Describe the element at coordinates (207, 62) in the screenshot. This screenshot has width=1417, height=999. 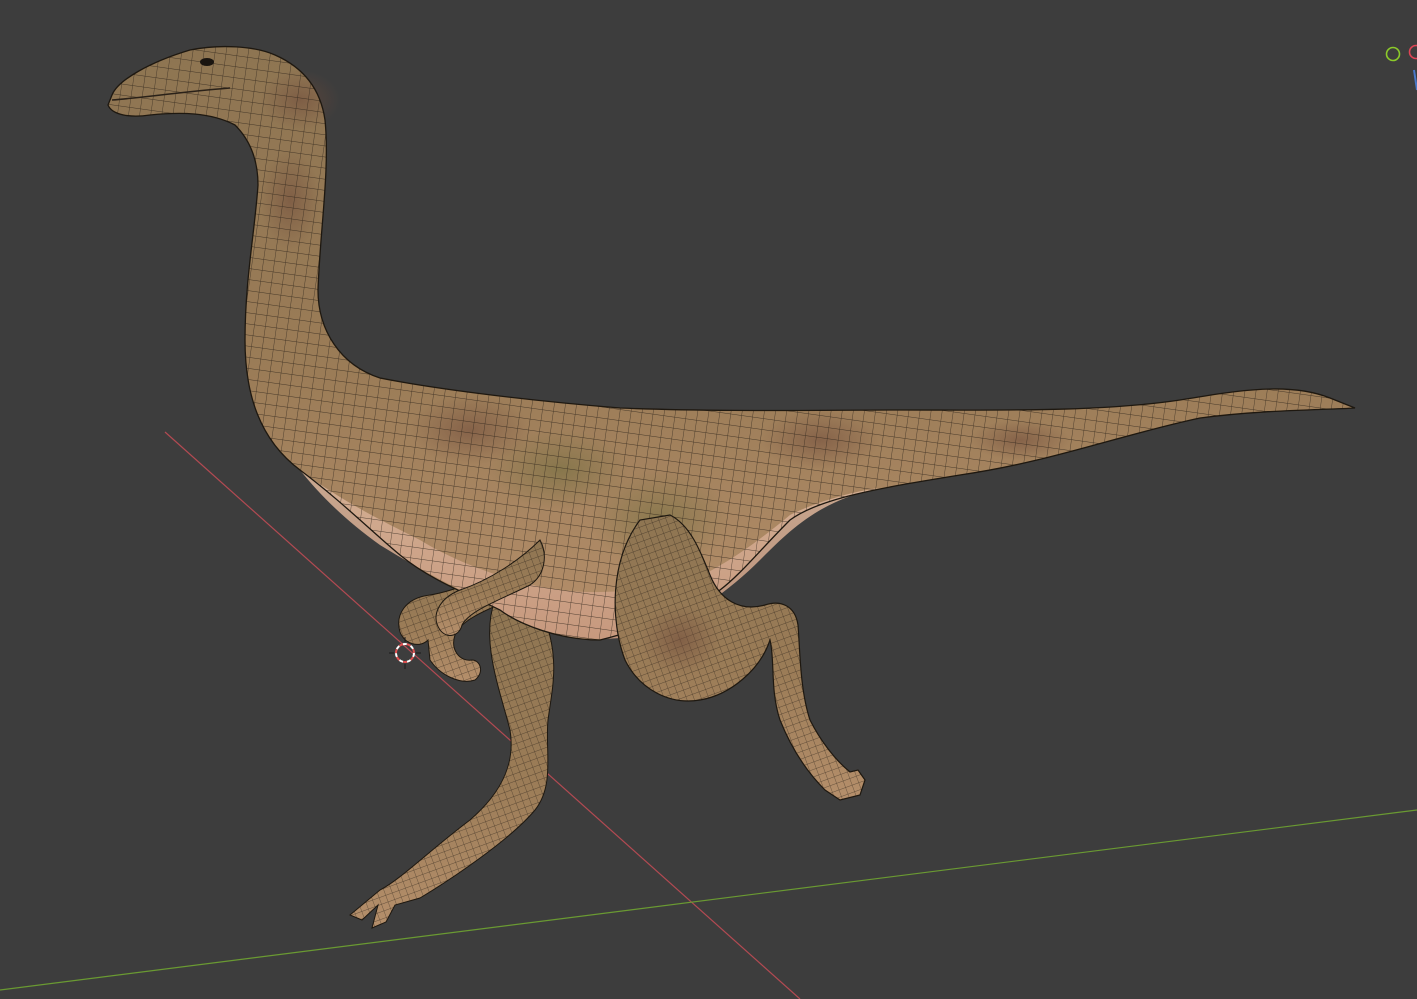
I see `dinosaur-eye` at that location.